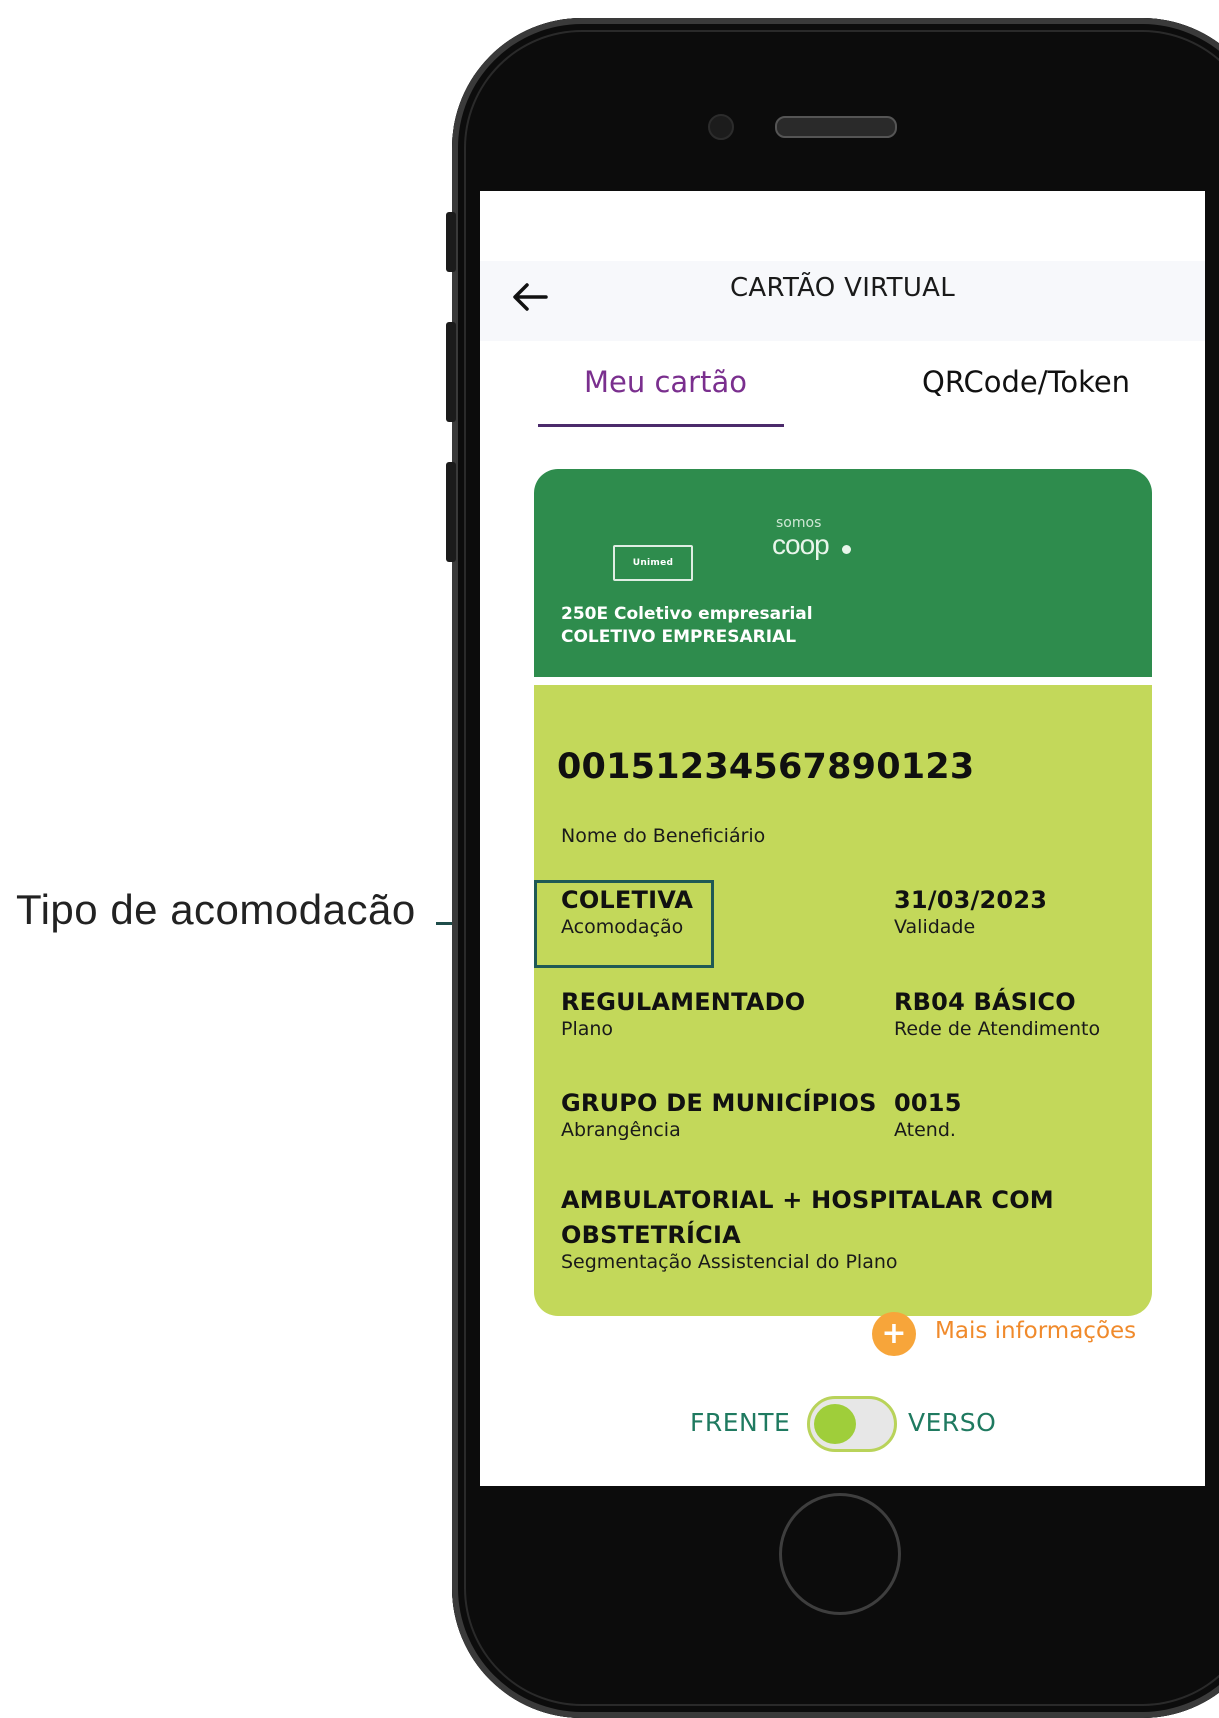 Image resolution: width=1219 pixels, height=1718 pixels. What do you see at coordinates (835, 1424) in the screenshot?
I see `toggle-knob` at bounding box center [835, 1424].